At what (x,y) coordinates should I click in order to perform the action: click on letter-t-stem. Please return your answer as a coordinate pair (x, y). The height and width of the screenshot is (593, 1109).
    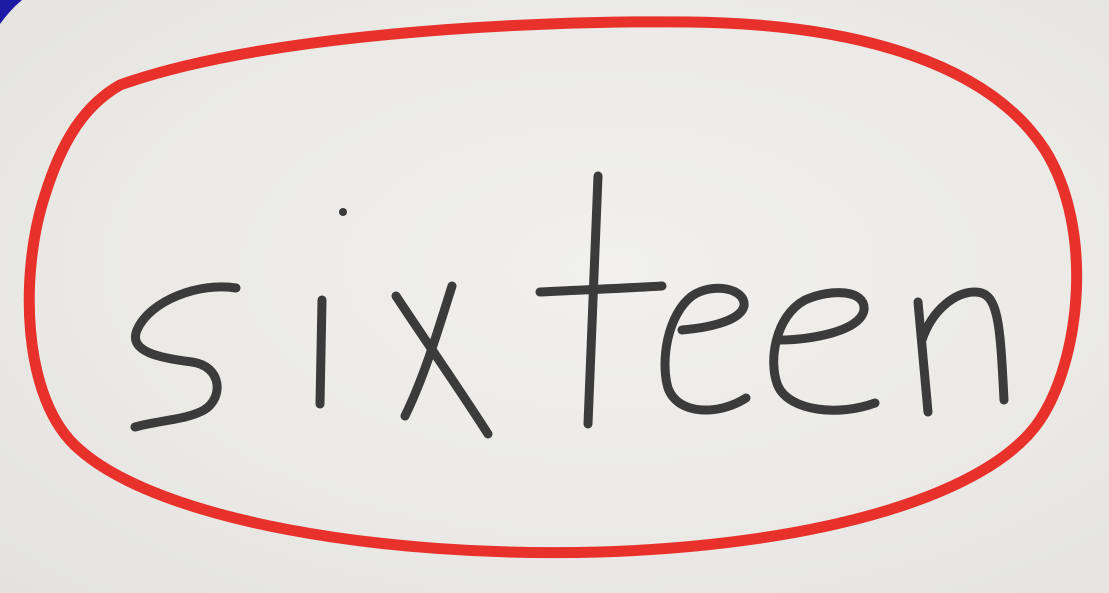
    Looking at the image, I should click on (593, 300).